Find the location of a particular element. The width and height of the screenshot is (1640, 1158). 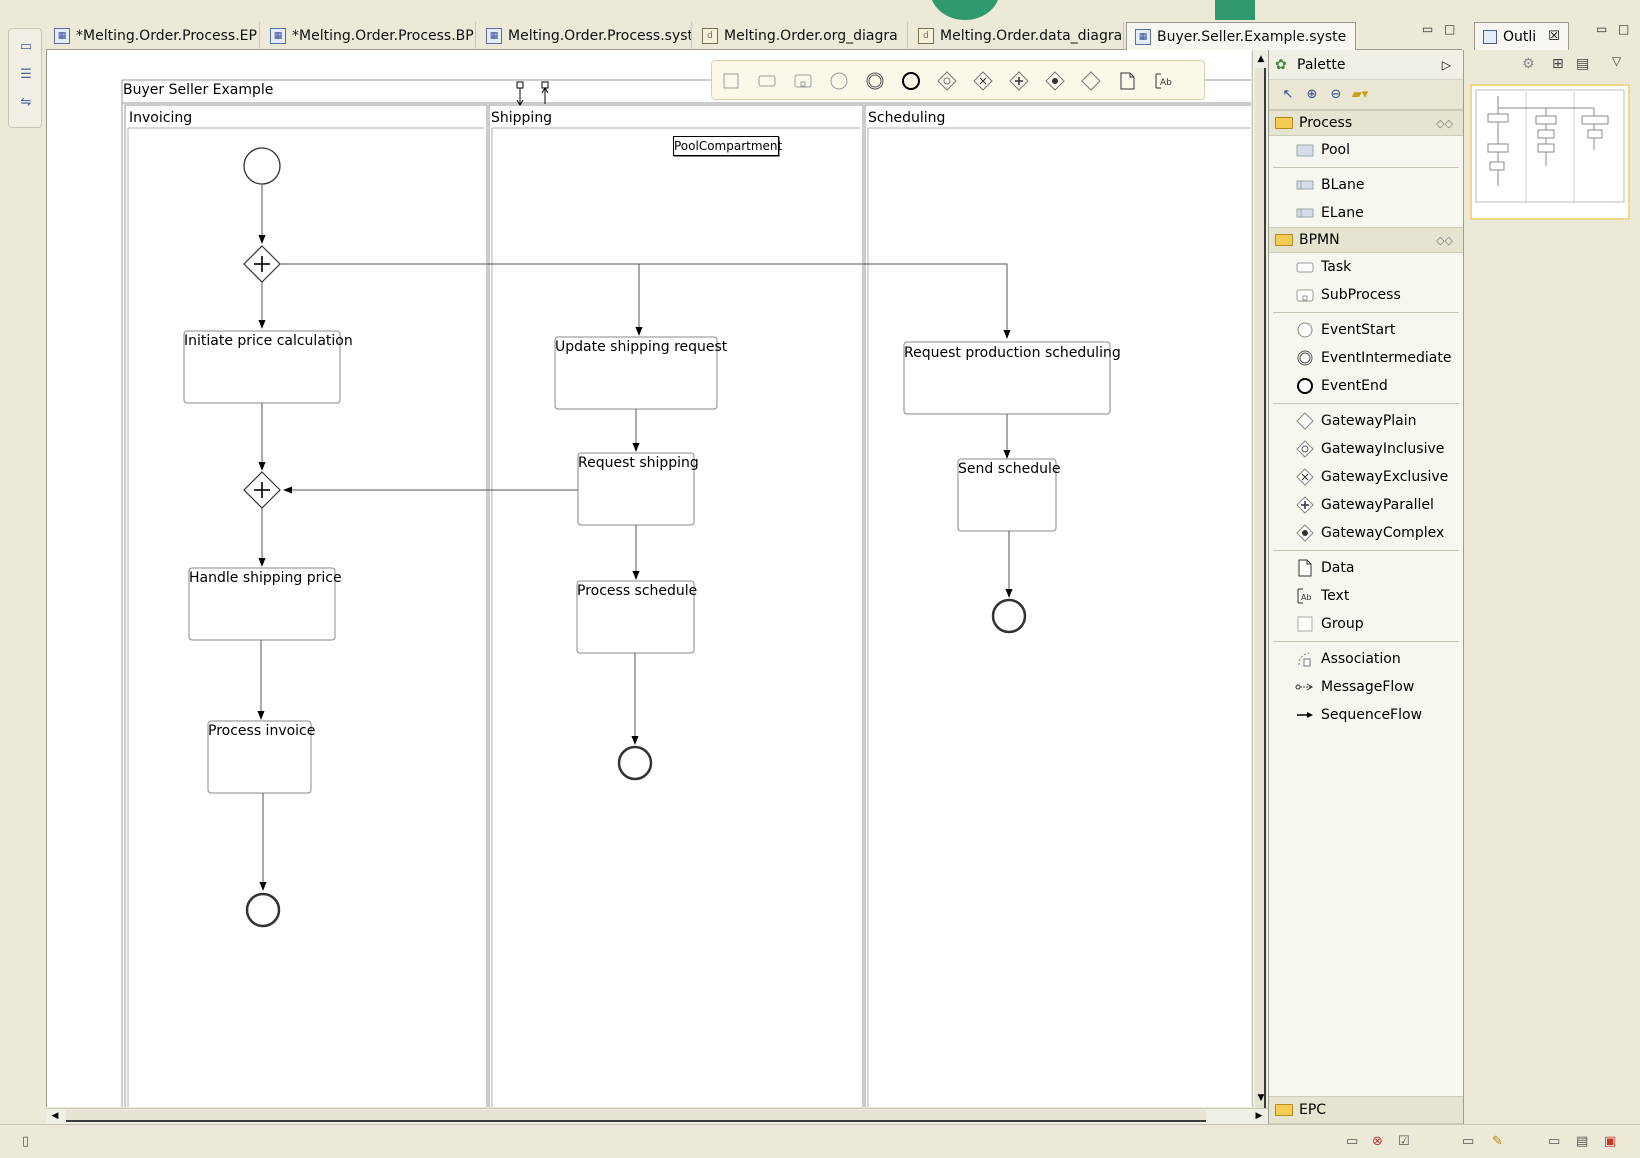

tab-melting-order-process-syst: ▦ Melting.Order.Process.syst is located at coordinates (585, 36).